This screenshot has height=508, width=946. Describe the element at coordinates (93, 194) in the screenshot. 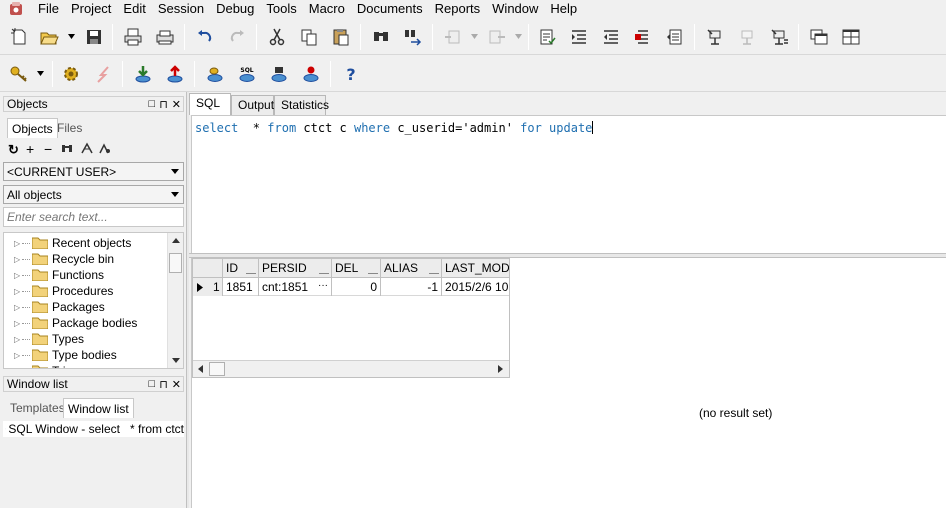

I see `filter-combo: All objects` at that location.